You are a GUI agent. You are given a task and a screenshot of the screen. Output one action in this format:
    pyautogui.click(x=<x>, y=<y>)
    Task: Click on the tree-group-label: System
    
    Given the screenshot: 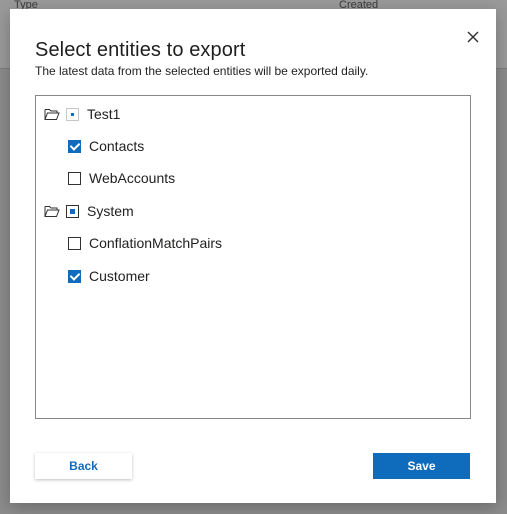 What is the action you would take?
    pyautogui.click(x=110, y=211)
    